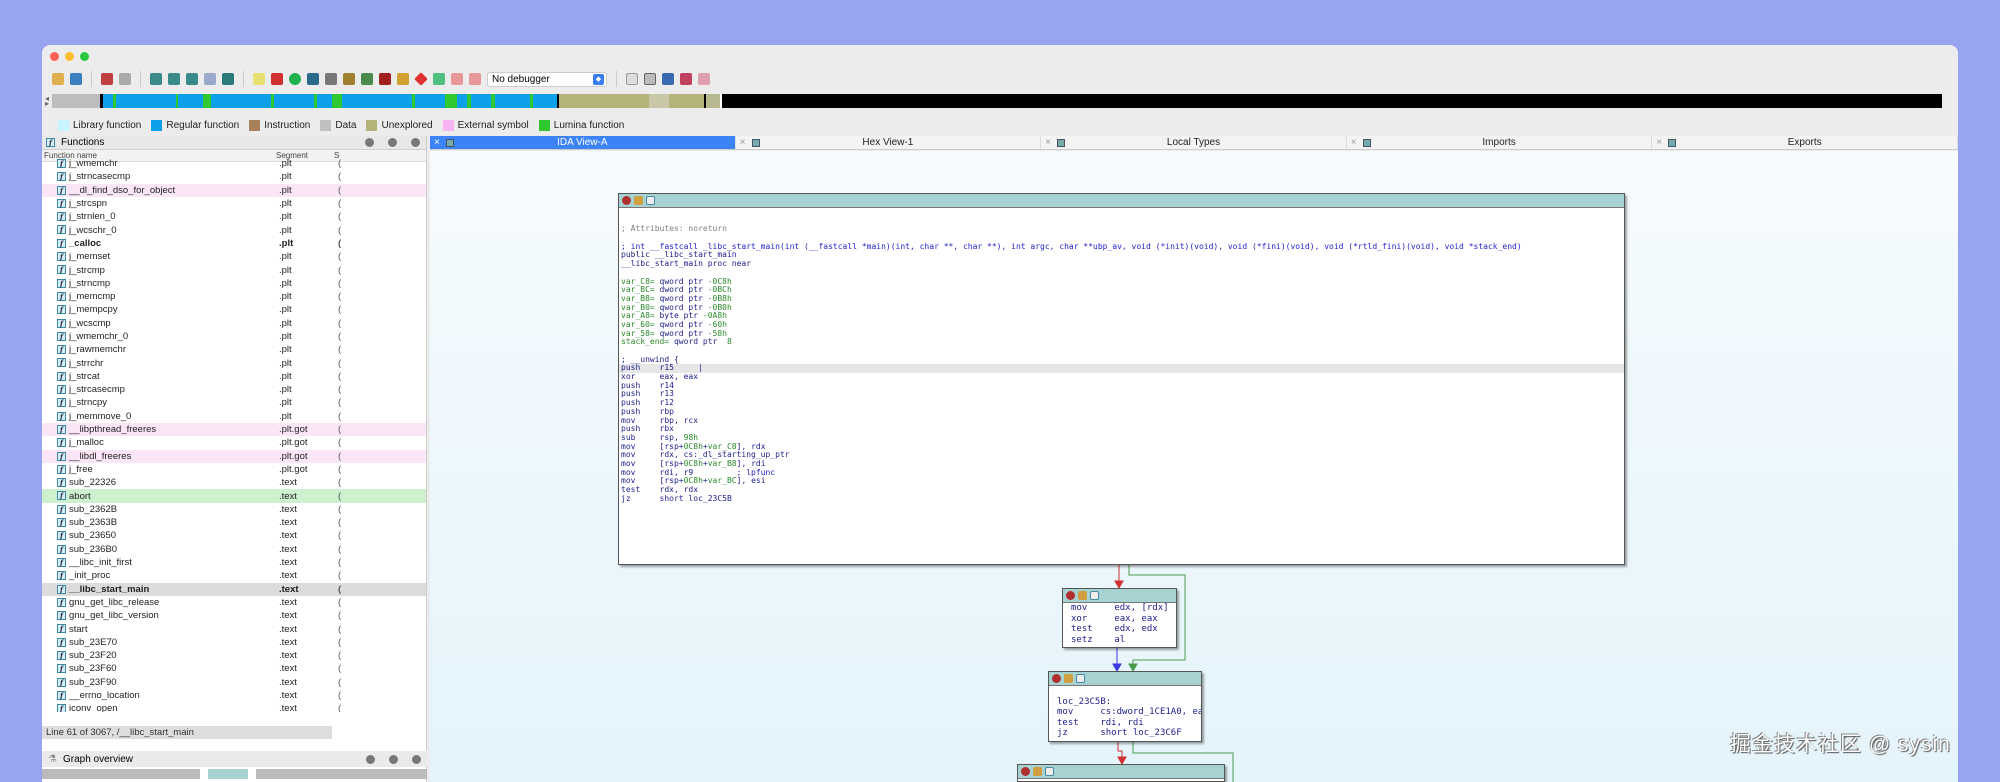 The height and width of the screenshot is (782, 2000). I want to click on asm-line: mov edx, [rdx], so click(1119, 608).